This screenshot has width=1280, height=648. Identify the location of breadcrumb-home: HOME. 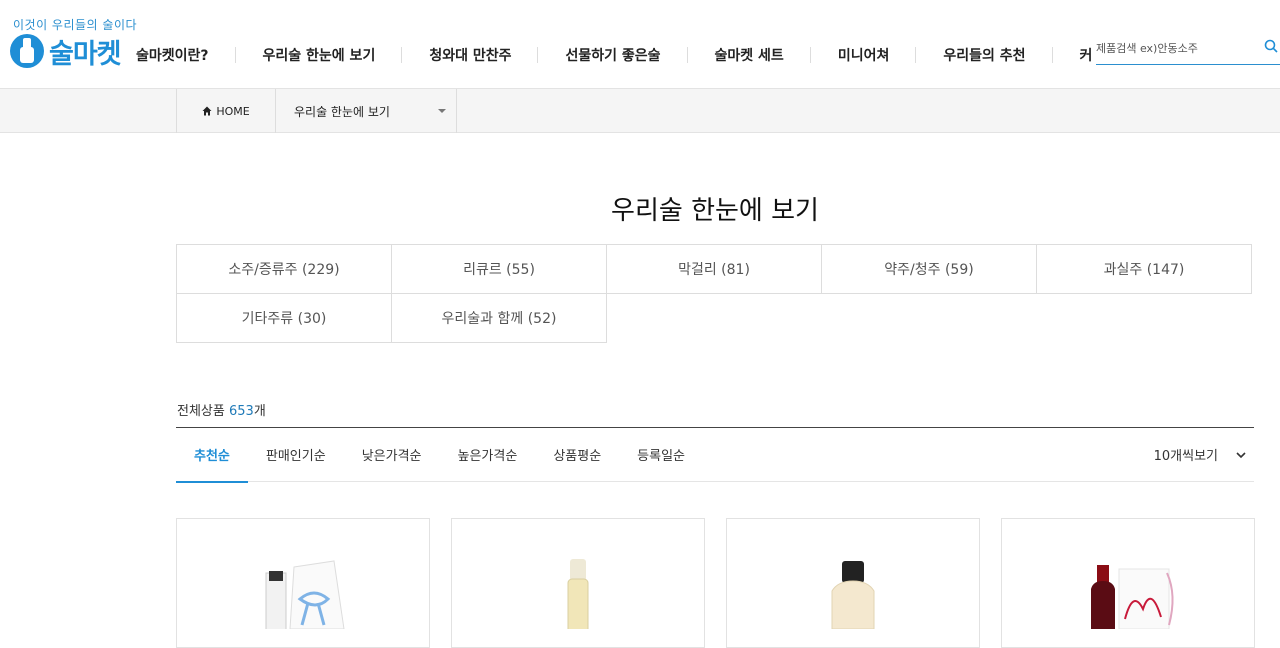
(226, 111).